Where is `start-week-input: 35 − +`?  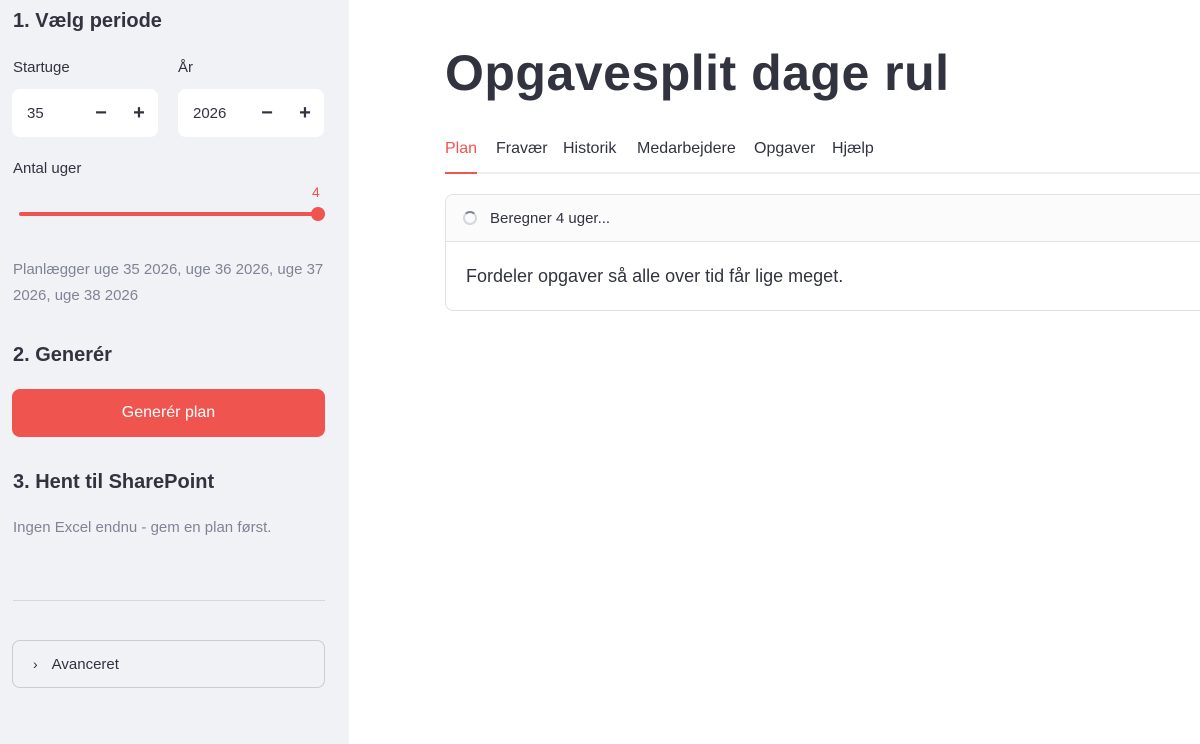
start-week-input: 35 − + is located at coordinates (85, 113).